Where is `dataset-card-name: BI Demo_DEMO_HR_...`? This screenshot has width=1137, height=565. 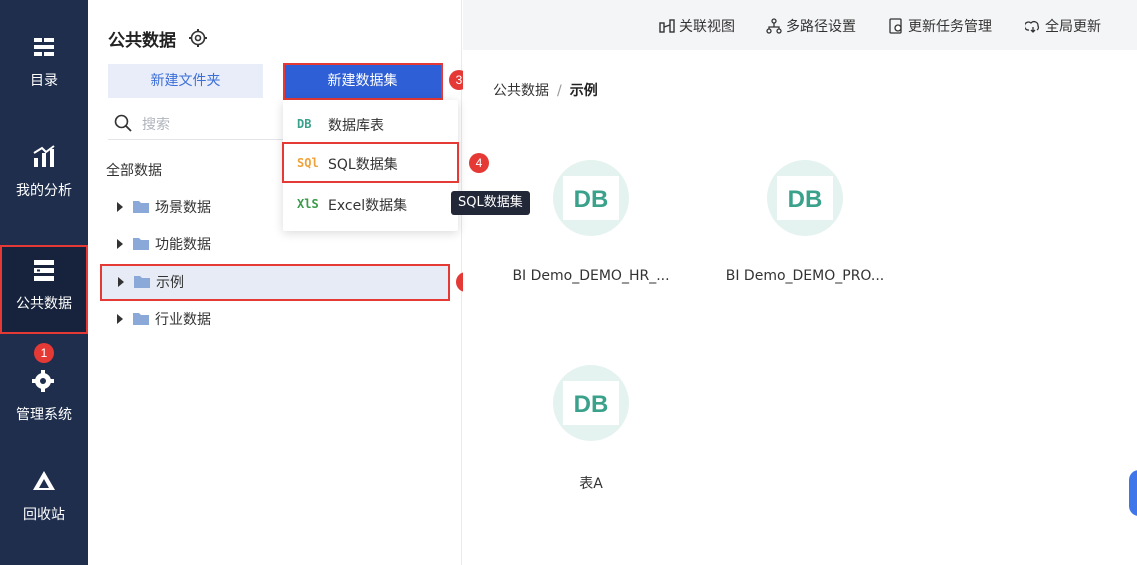
dataset-card-name: BI Demo_DEMO_HR_... is located at coordinates (591, 276).